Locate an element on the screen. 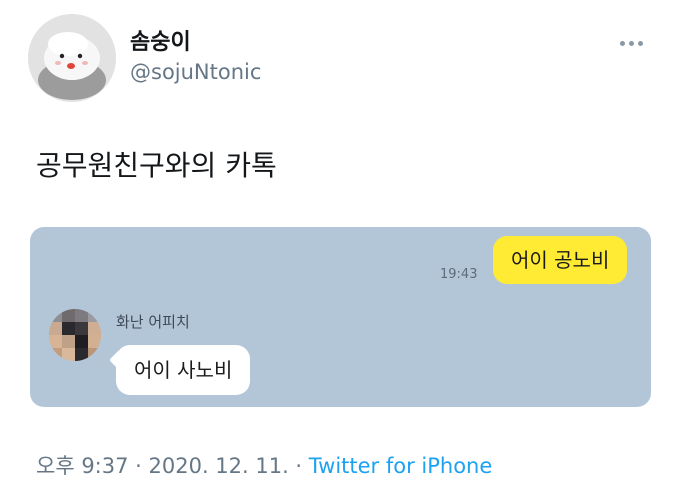  friend-name: 화난 어피치 is located at coordinates (153, 322).